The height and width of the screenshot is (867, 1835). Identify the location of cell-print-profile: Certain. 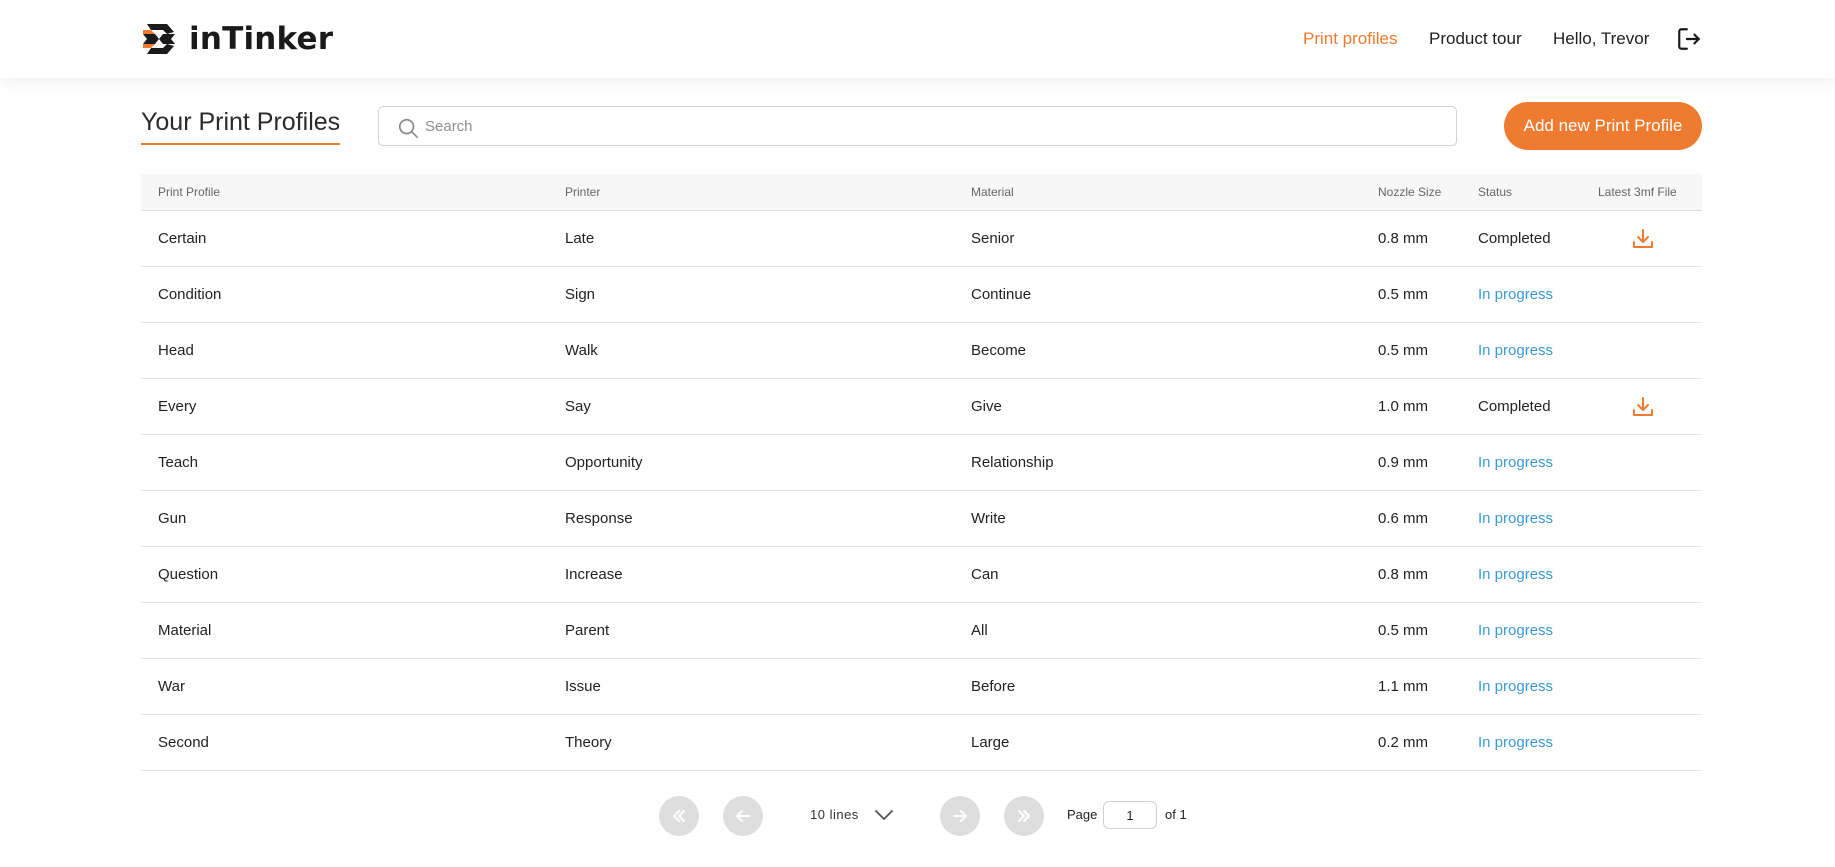
(182, 238).